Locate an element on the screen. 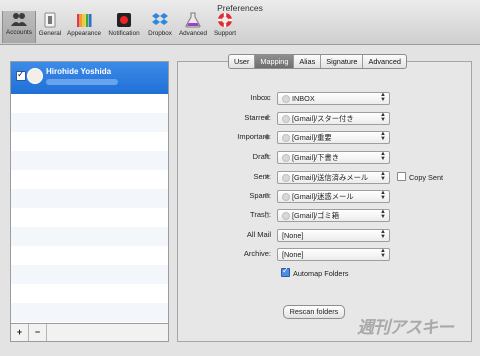 The height and width of the screenshot is (356, 480). toolbar-accounts: Accounts is located at coordinates (19, 27).